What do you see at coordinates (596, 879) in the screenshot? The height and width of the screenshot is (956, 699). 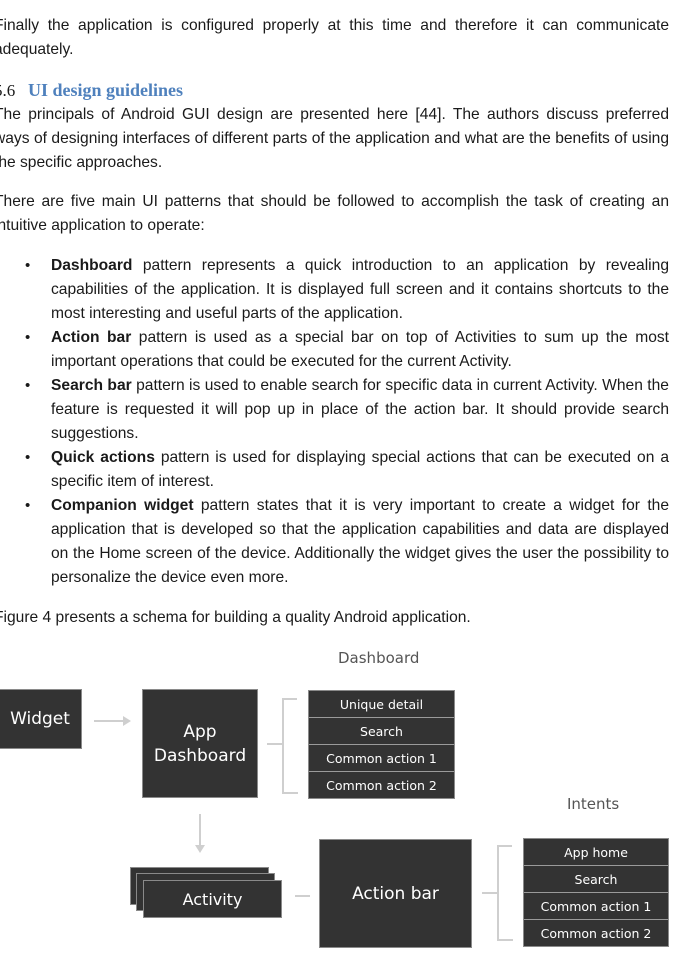 I see `intent-item: Search` at bounding box center [596, 879].